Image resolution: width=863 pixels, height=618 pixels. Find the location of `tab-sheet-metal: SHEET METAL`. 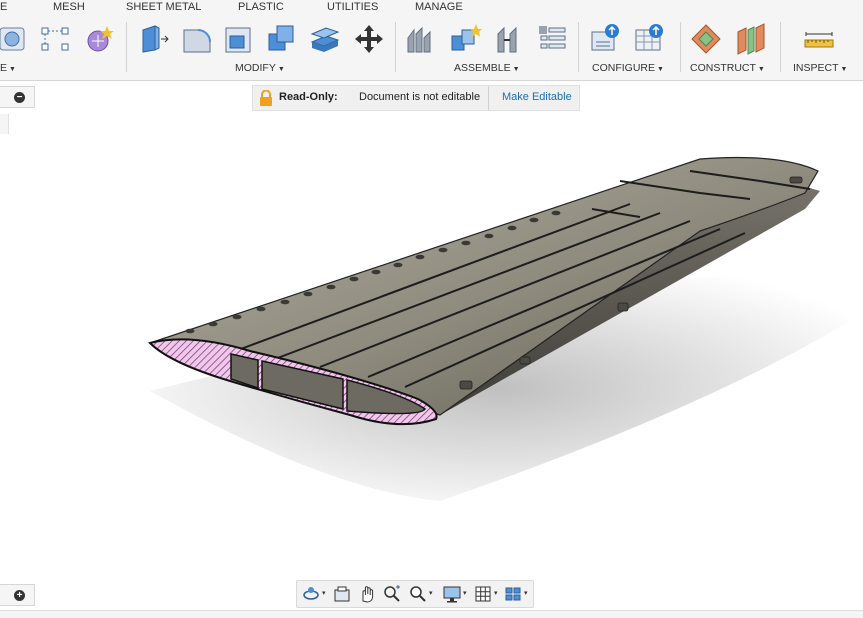

tab-sheet-metal: SHEET METAL is located at coordinates (163, 7).